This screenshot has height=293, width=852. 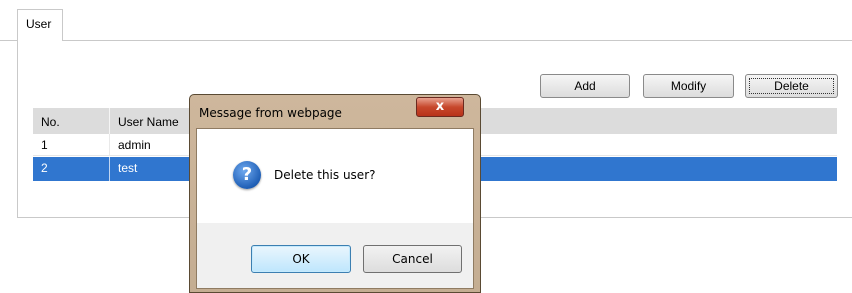 What do you see at coordinates (412, 259) in the screenshot?
I see `cancel-button: Cancel` at bounding box center [412, 259].